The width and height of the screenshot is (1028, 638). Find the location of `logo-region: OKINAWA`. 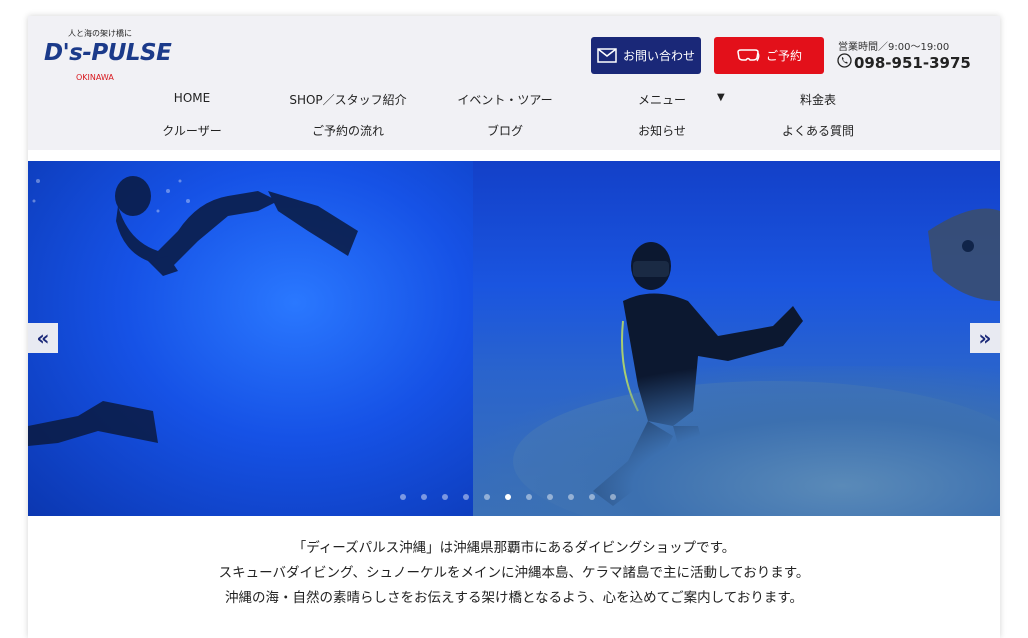

logo-region: OKINAWA is located at coordinates (95, 77).